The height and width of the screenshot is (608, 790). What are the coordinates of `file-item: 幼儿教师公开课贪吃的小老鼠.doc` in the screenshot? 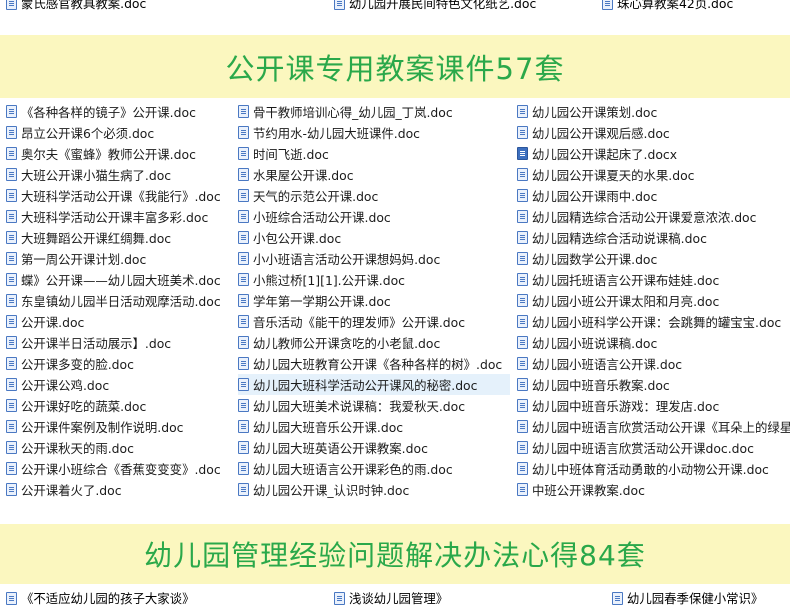 It's located at (374, 342).